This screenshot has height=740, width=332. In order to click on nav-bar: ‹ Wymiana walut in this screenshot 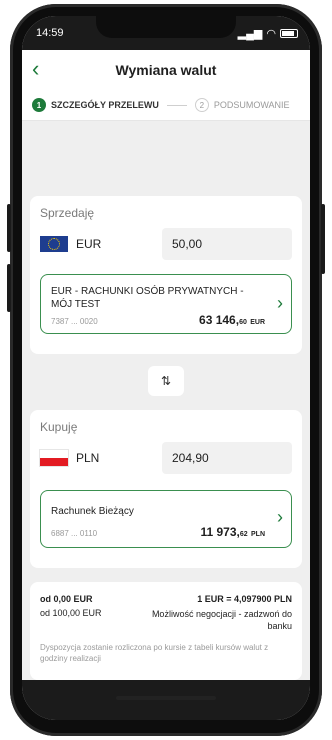, I will do `click(166, 70)`.